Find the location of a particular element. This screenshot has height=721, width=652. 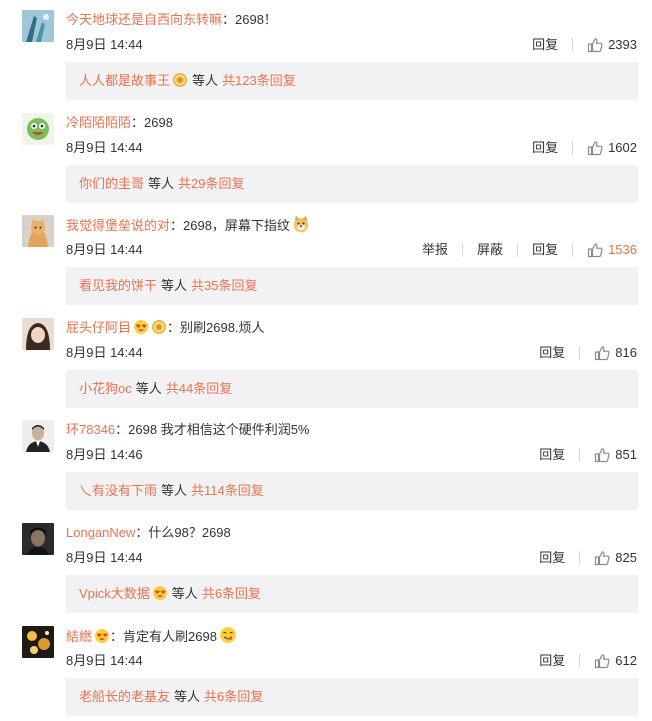

reply-total-link: 共114条回复 is located at coordinates (227, 490).